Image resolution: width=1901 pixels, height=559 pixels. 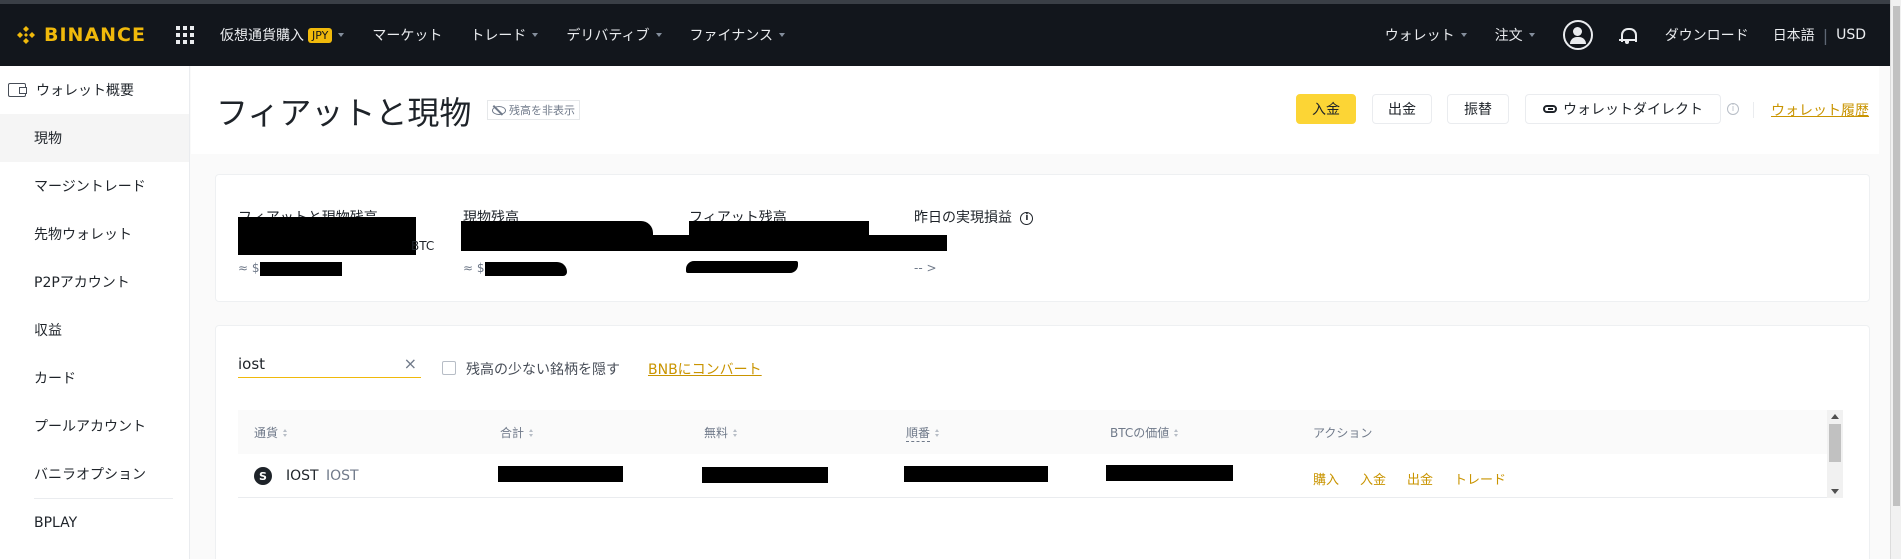 I want to click on binance-logo: BINANCE, so click(x=80, y=35).